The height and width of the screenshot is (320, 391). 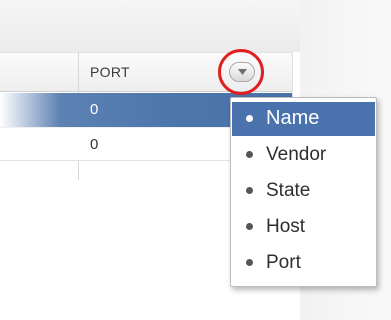 What do you see at coordinates (241, 72) in the screenshot?
I see `highlight-circle-annotation` at bounding box center [241, 72].